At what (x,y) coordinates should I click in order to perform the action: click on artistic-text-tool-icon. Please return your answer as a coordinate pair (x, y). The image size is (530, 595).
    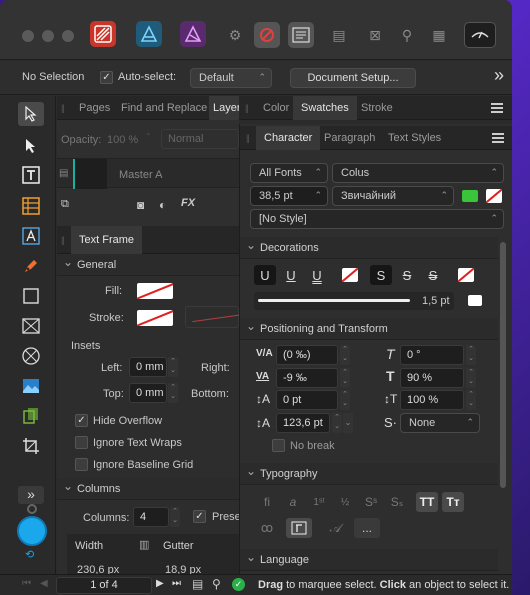
    Looking at the image, I should click on (31, 236).